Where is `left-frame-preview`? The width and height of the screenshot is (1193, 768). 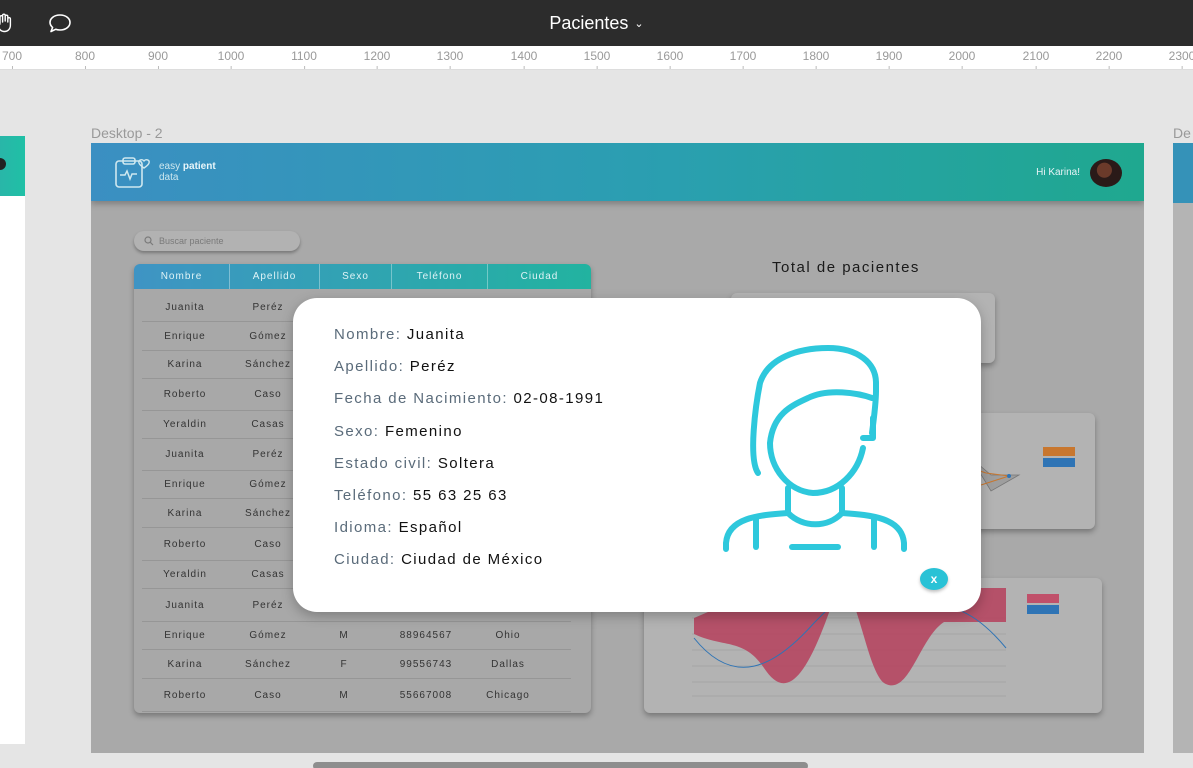 left-frame-preview is located at coordinates (12, 440).